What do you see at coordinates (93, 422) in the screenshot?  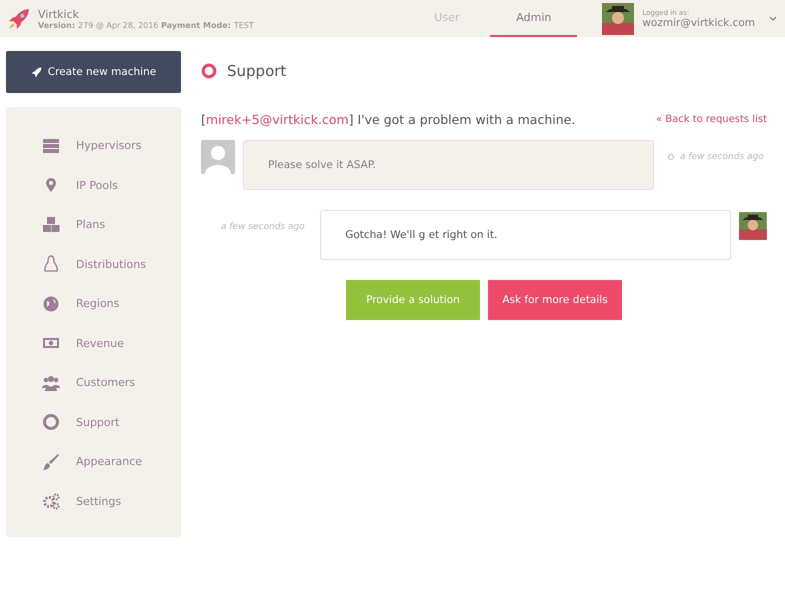 I see `sidebar-item: Support` at bounding box center [93, 422].